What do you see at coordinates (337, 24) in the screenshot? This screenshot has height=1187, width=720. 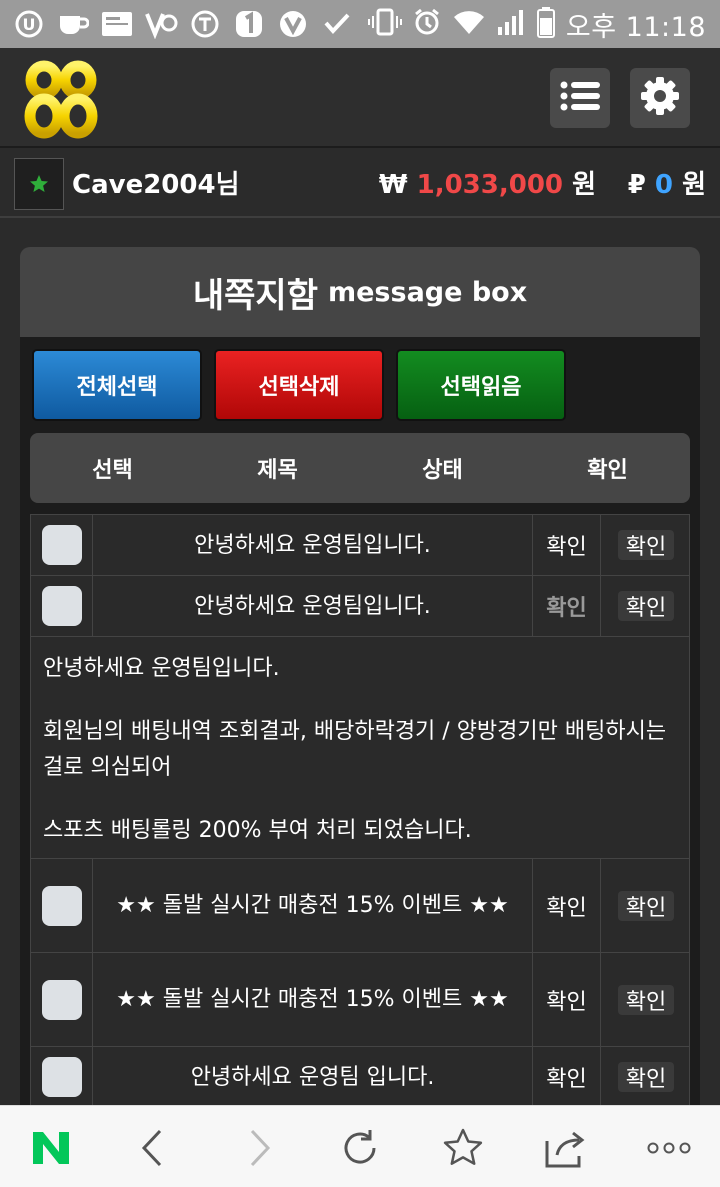 I see `check-icon` at bounding box center [337, 24].